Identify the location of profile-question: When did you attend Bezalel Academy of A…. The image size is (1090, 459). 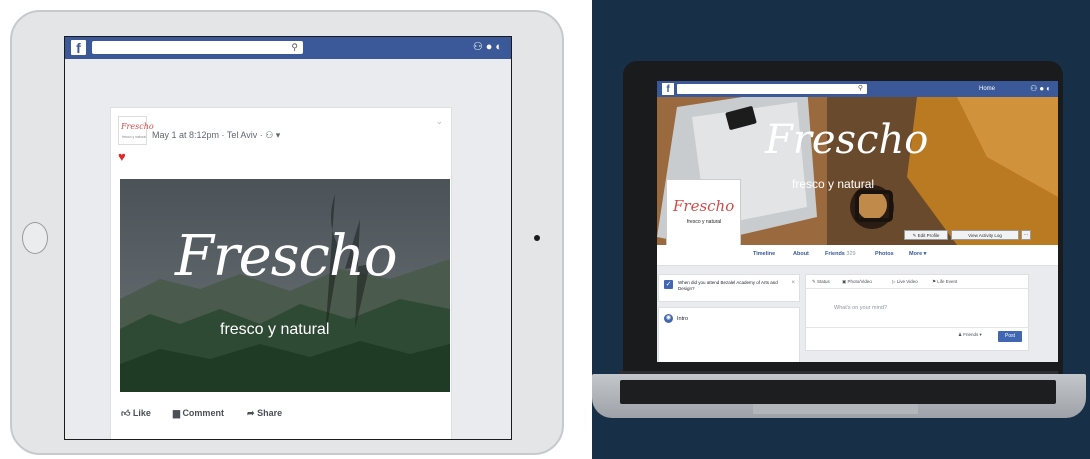
(728, 286).